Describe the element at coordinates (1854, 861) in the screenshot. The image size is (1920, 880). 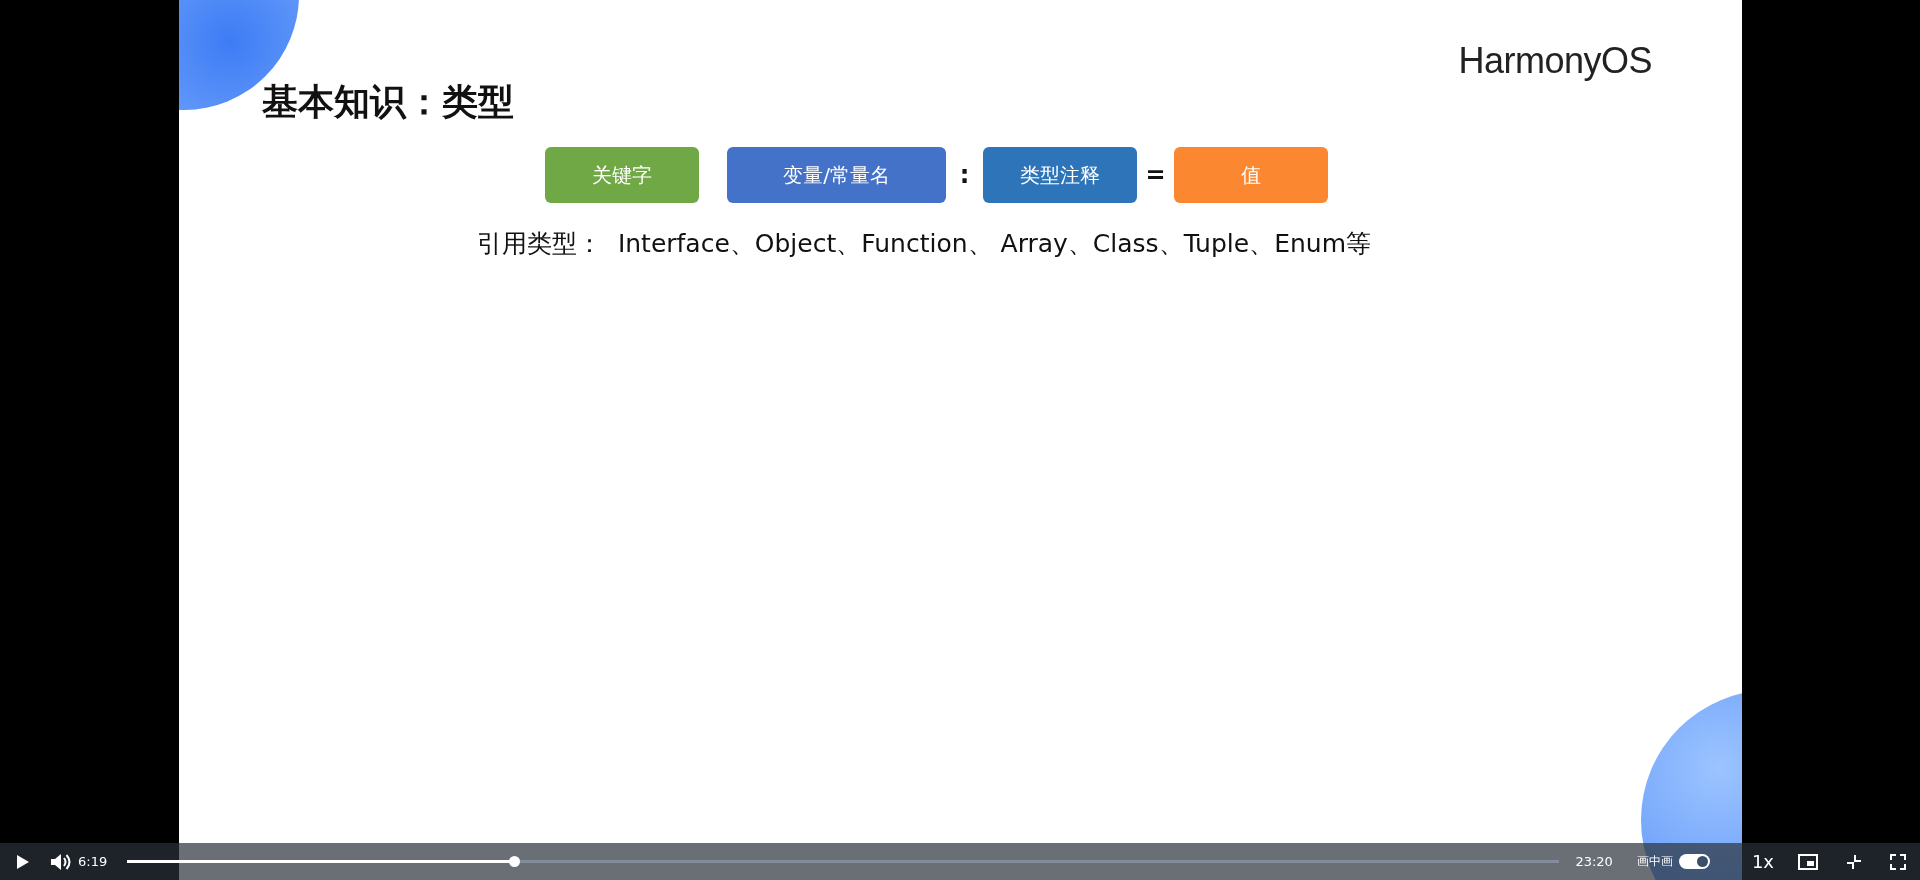
I see `exit-fullscreen-icon` at that location.